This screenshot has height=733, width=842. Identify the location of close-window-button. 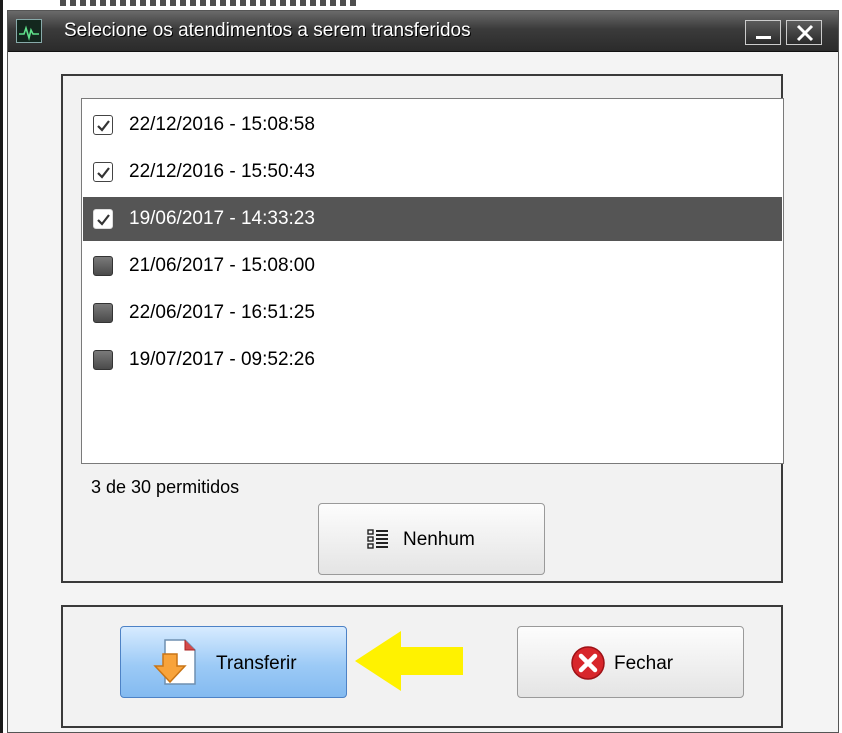
(804, 32).